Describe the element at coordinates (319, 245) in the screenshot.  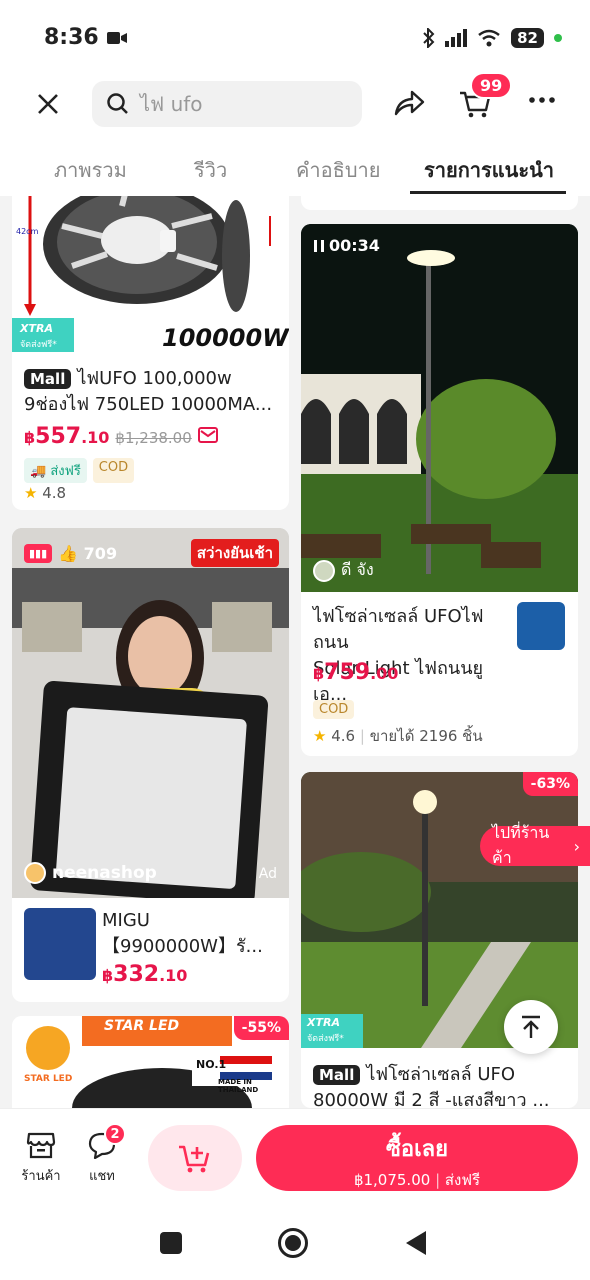
I see `pause-icon` at that location.